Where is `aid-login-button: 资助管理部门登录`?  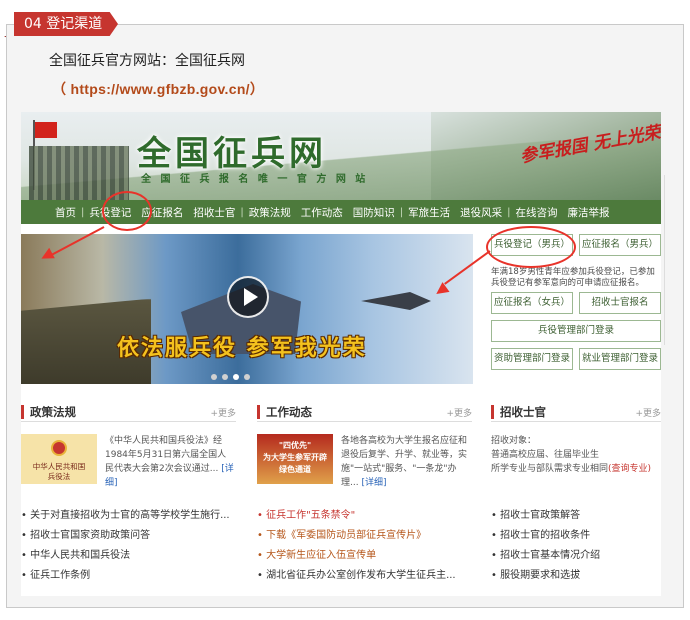 aid-login-button: 资助管理部门登录 is located at coordinates (532, 359).